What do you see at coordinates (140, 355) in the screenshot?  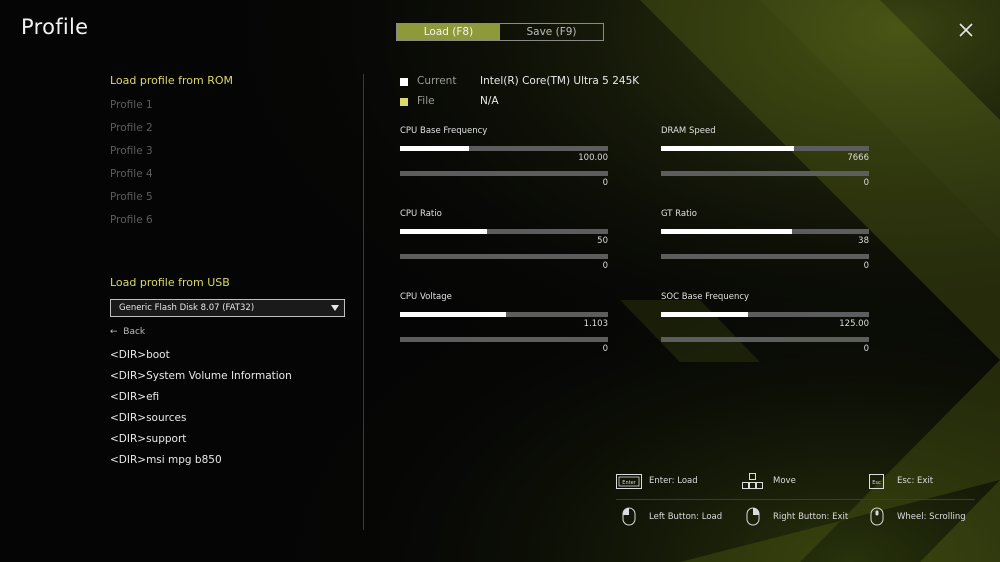 I see `dir-item-boot: <DIR>boot` at bounding box center [140, 355].